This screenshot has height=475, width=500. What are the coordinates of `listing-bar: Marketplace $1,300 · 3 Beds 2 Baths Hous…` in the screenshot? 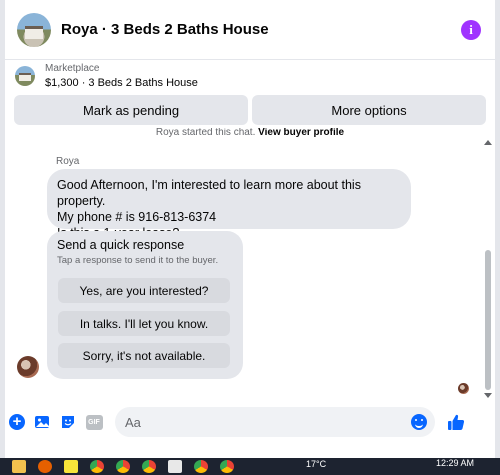 It's located at (250, 76).